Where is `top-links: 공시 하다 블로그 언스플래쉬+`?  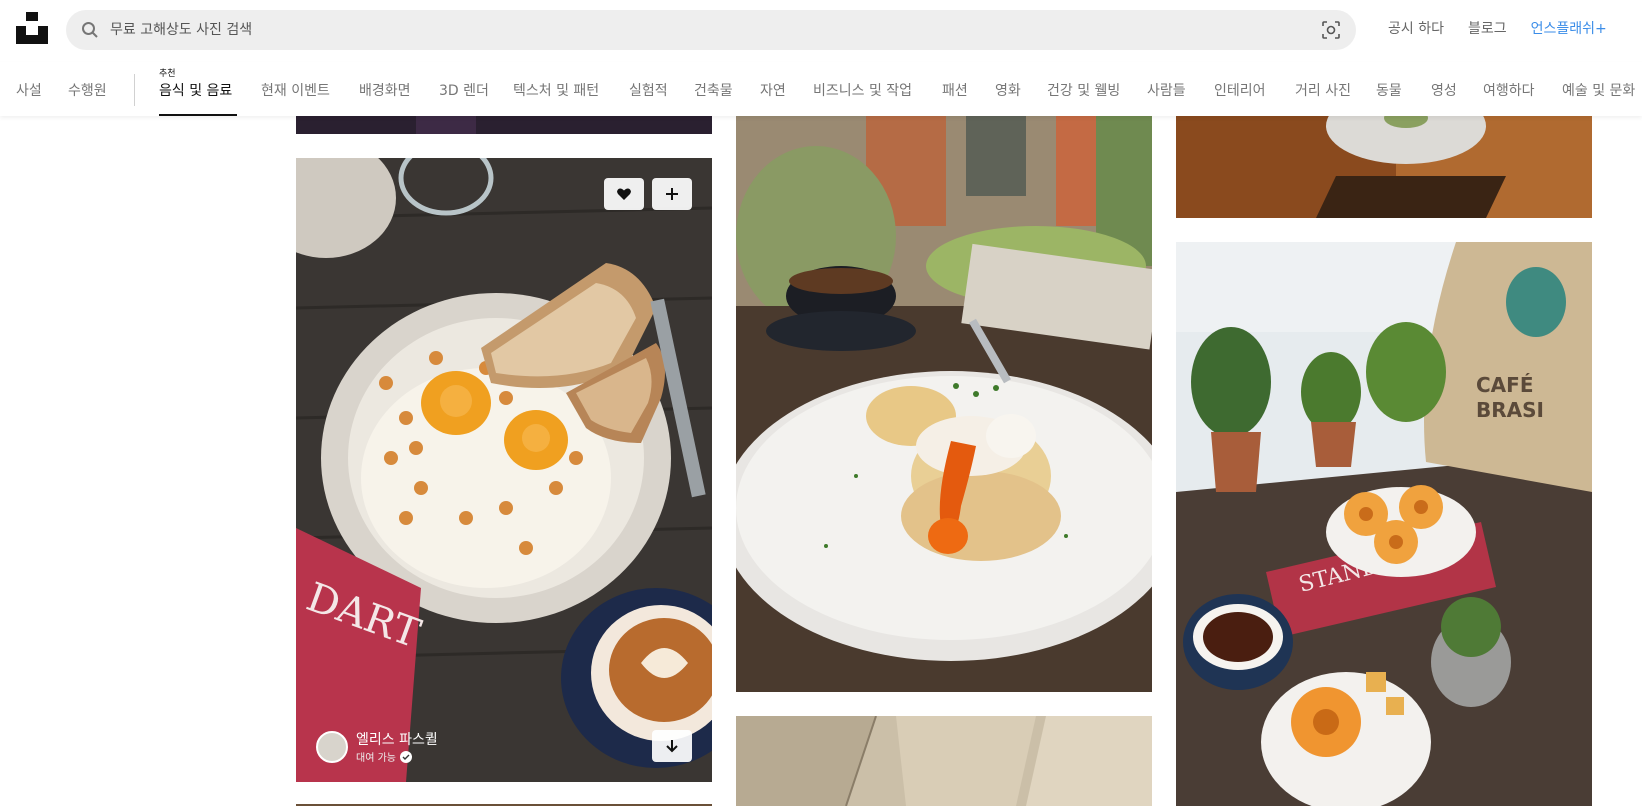 top-links: 공시 하다 블로그 언스플래쉬+ is located at coordinates (1497, 28).